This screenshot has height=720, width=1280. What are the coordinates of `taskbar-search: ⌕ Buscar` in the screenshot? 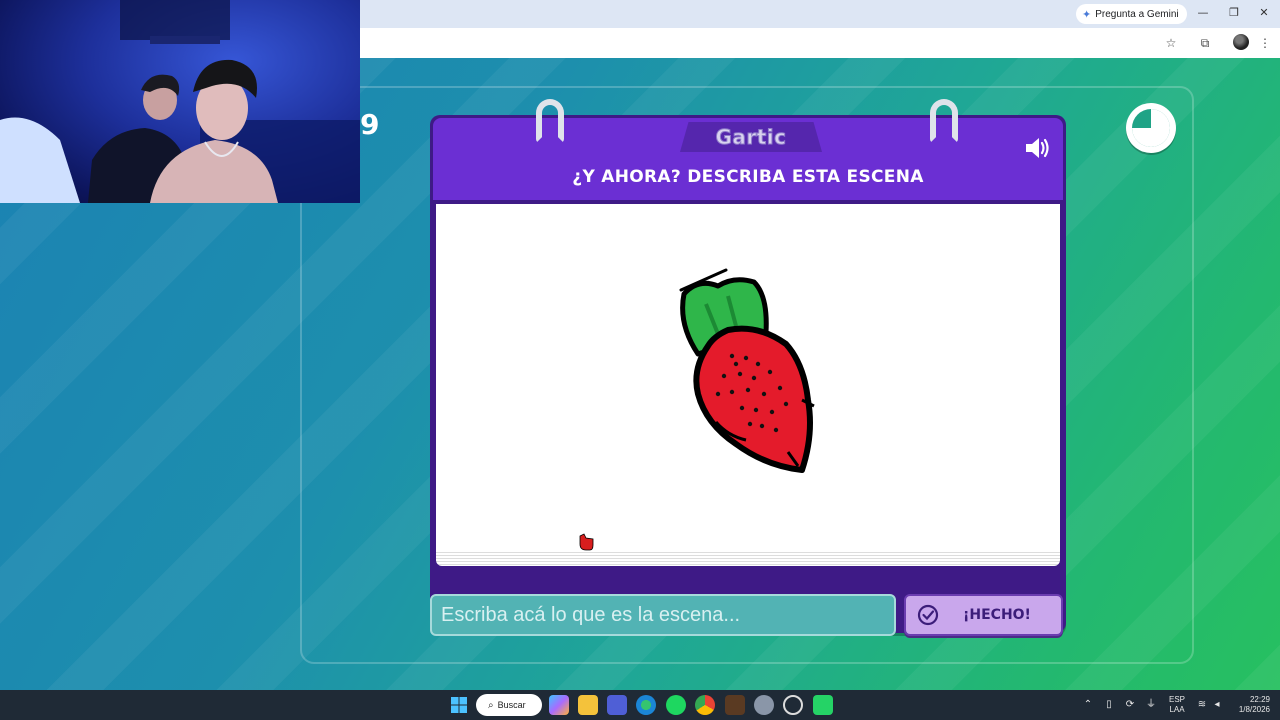 It's located at (509, 705).